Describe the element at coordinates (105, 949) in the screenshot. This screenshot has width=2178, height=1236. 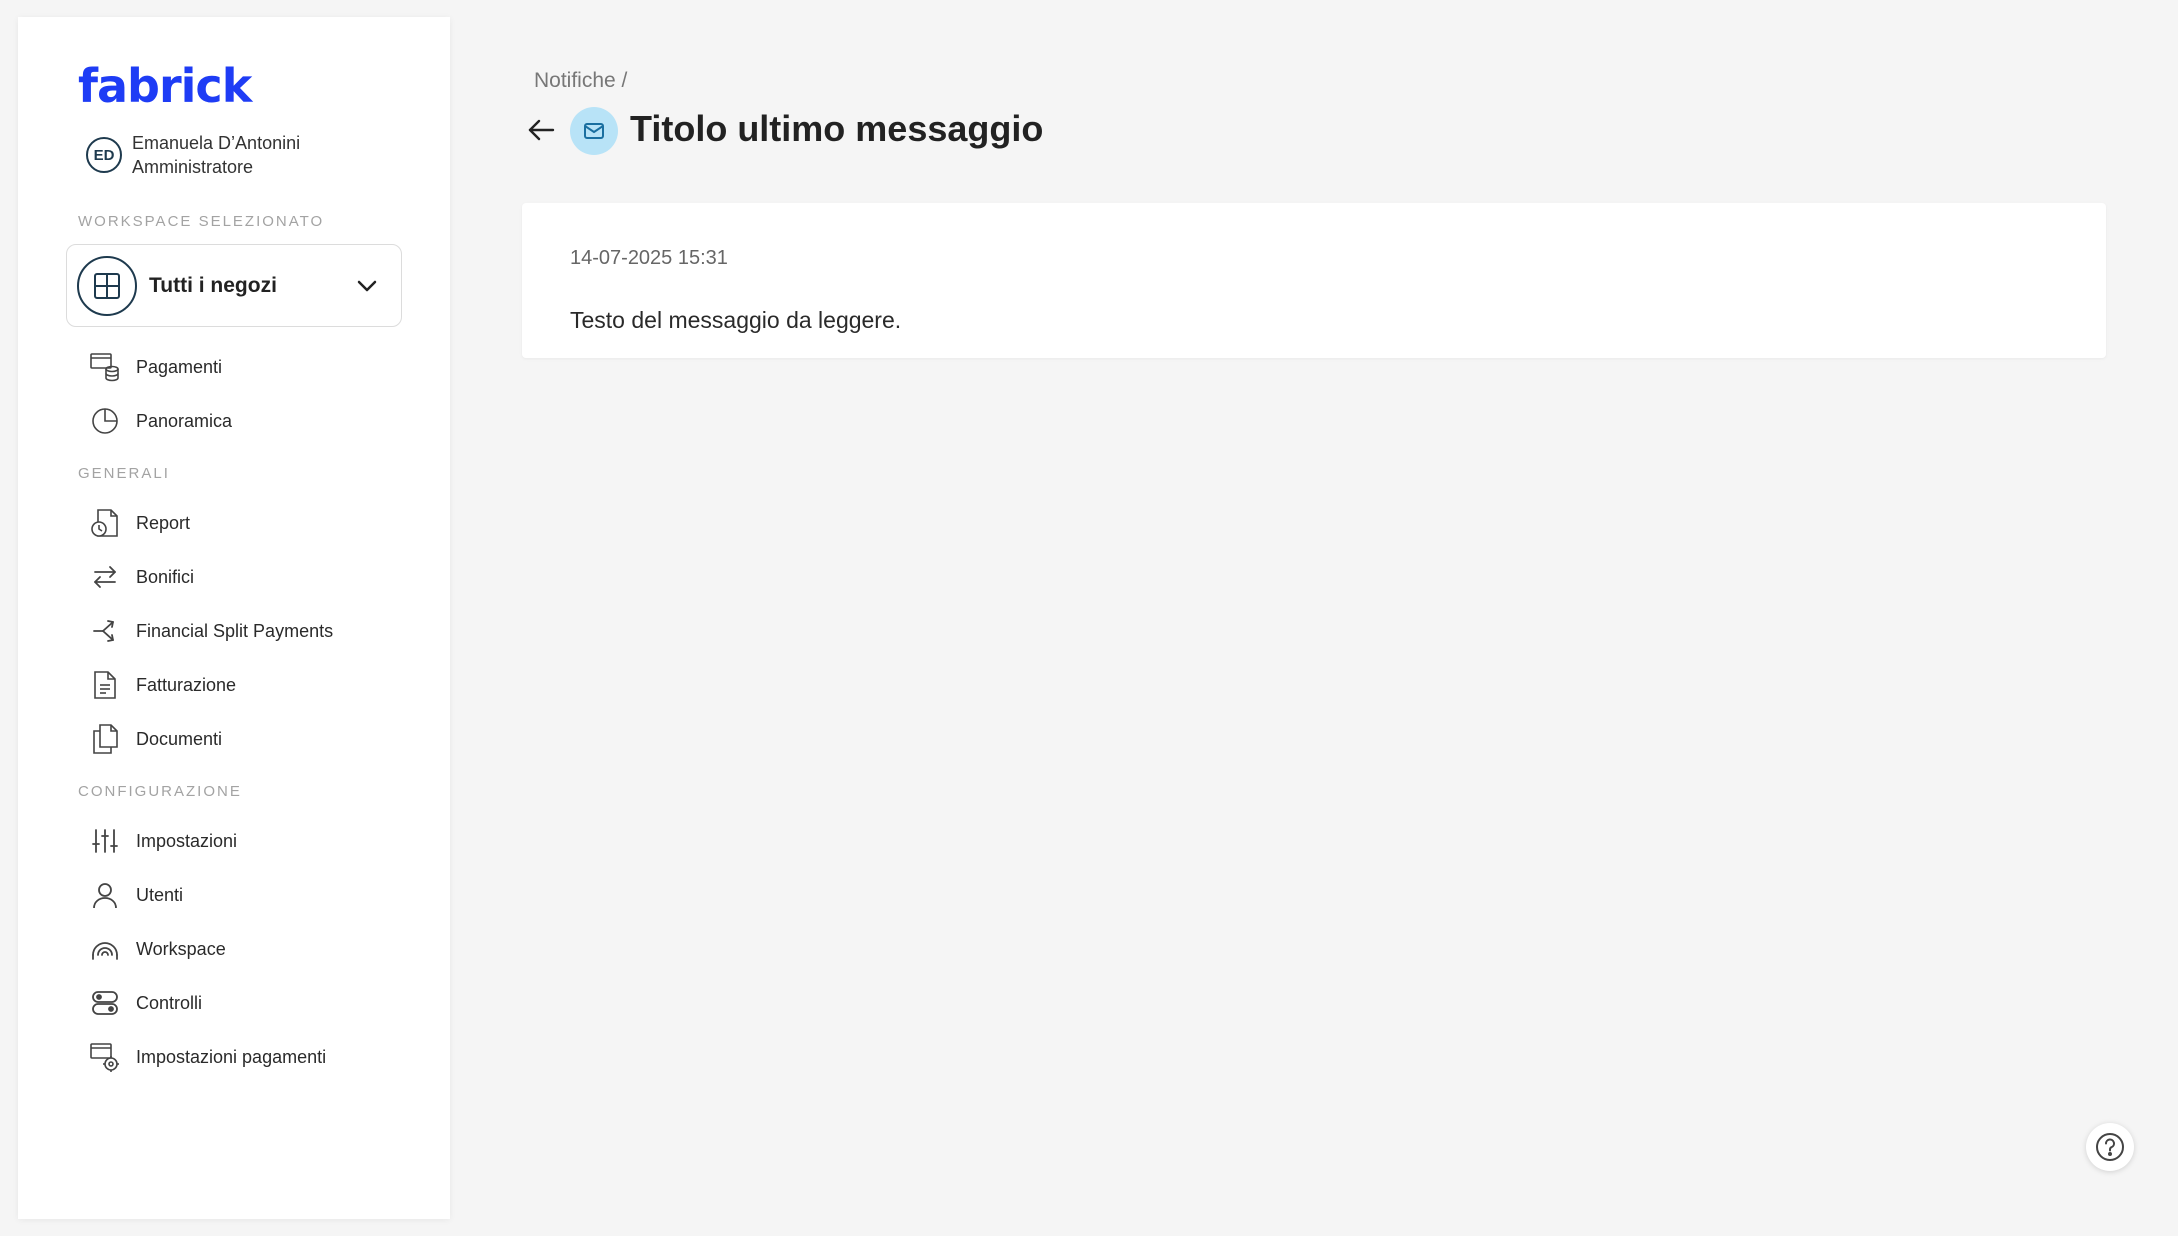
I see `workspace-icon` at that location.